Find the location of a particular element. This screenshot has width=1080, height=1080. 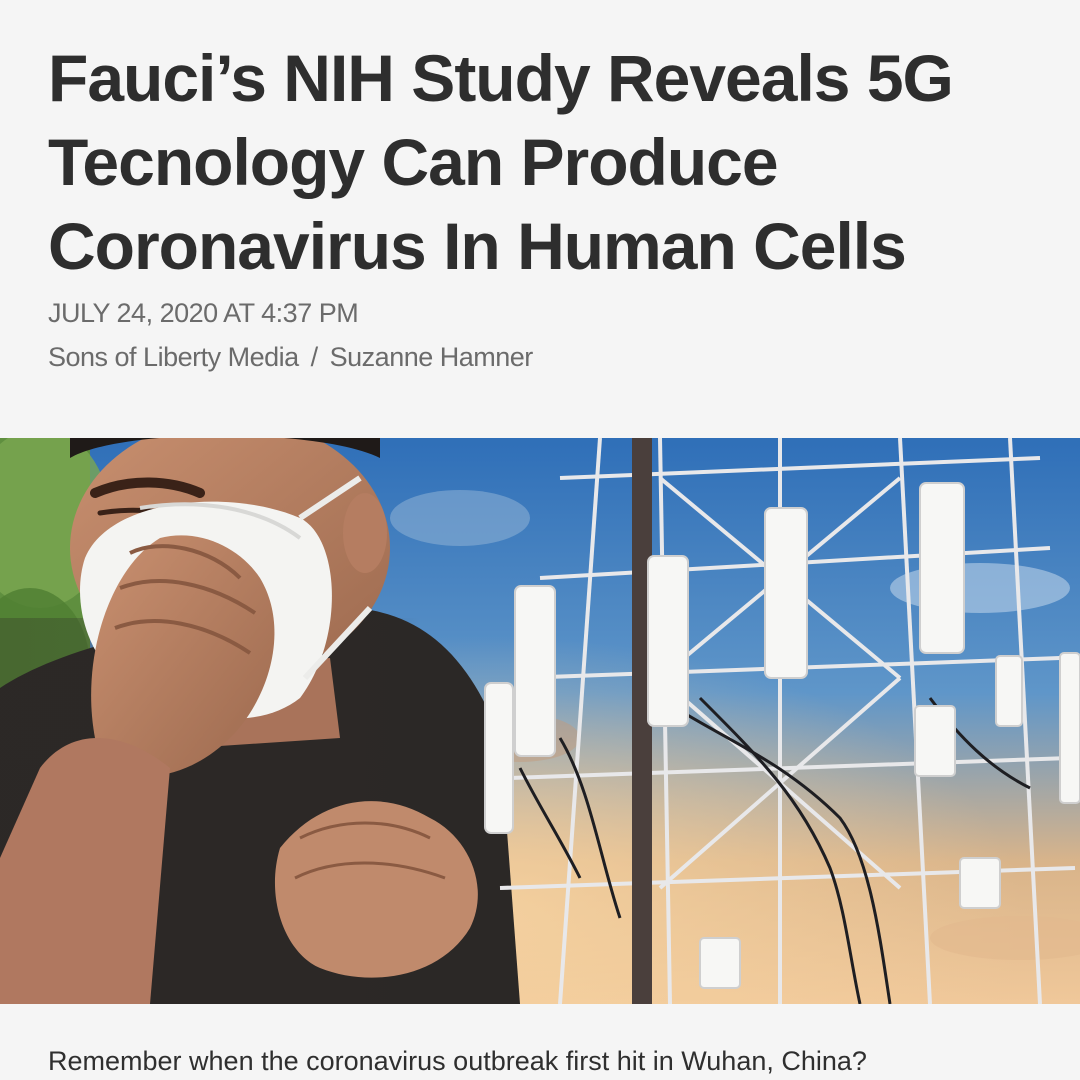

article-date: JULY 24, 2020 AT 4:37 PM is located at coordinates (203, 313).